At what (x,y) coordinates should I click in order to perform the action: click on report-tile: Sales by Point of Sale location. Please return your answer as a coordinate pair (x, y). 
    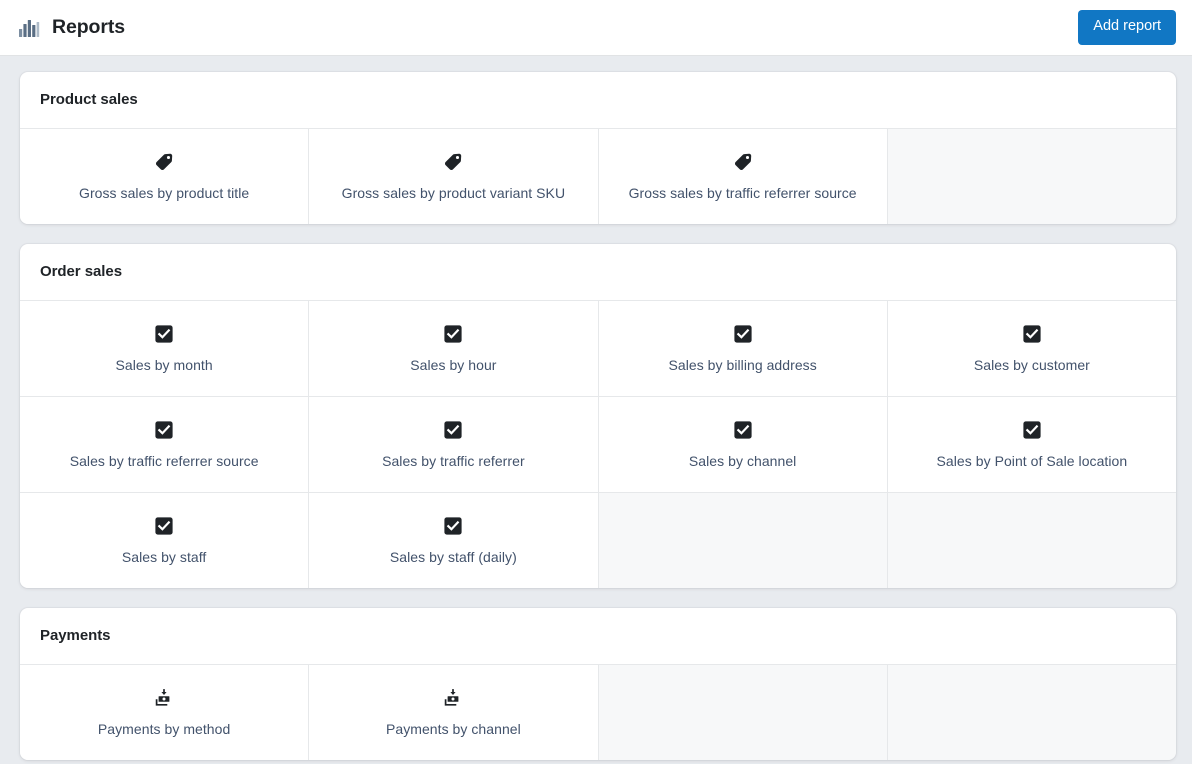
    Looking at the image, I should click on (1031, 444).